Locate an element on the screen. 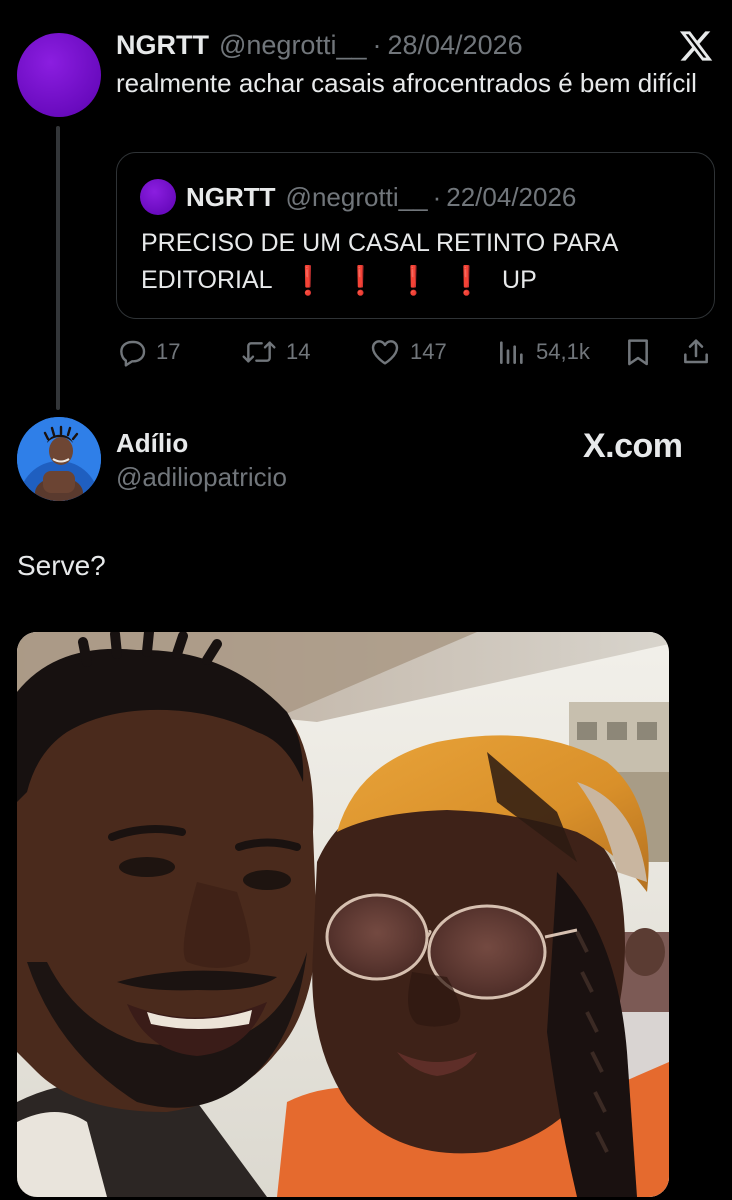  author-handle: @adiliopatricio is located at coordinates (201, 477).